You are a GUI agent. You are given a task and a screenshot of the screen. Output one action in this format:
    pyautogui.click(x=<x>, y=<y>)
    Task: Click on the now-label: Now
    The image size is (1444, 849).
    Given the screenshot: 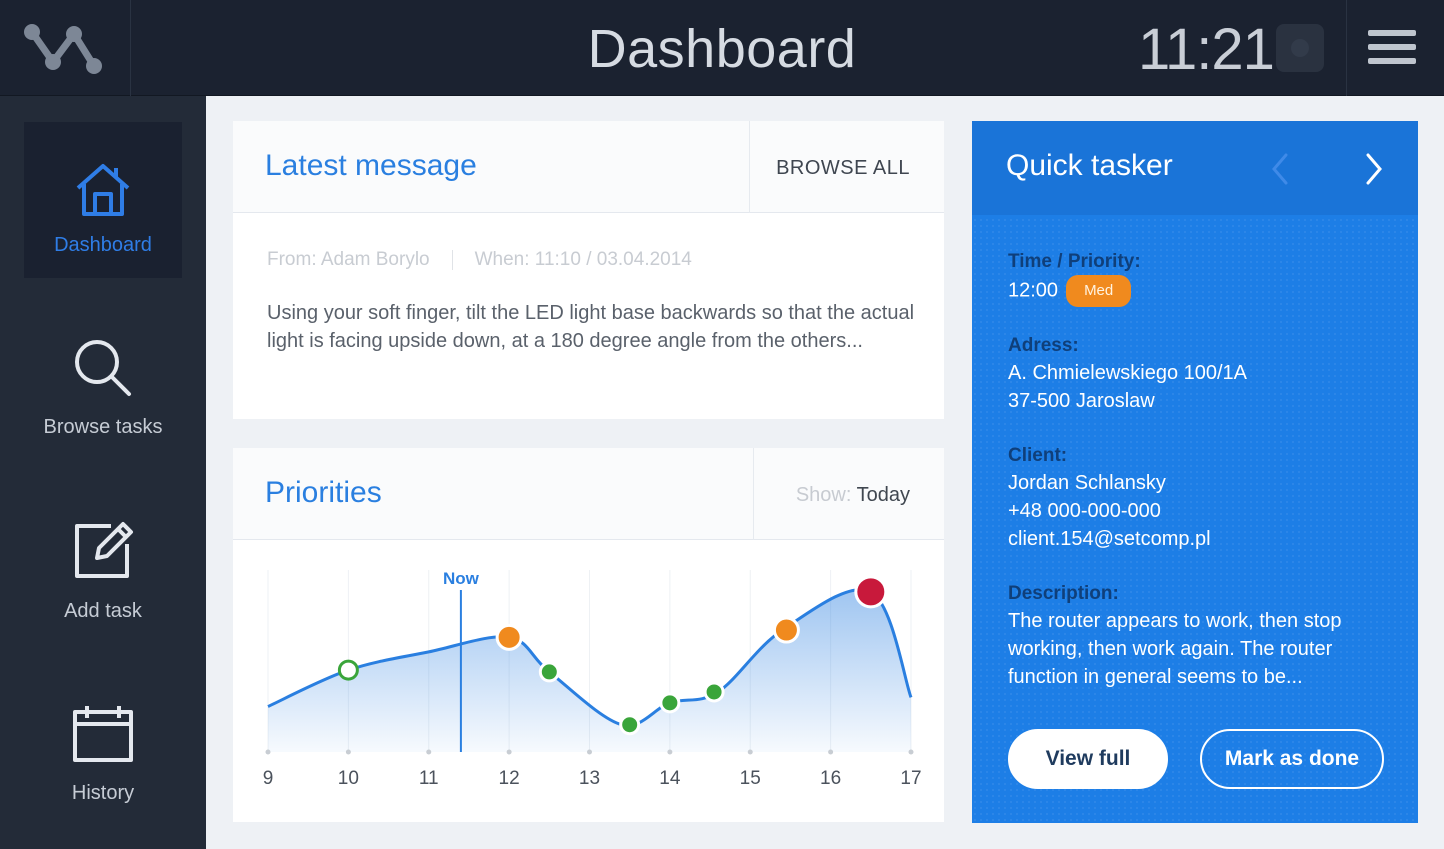 What is the action you would take?
    pyautogui.click(x=461, y=578)
    